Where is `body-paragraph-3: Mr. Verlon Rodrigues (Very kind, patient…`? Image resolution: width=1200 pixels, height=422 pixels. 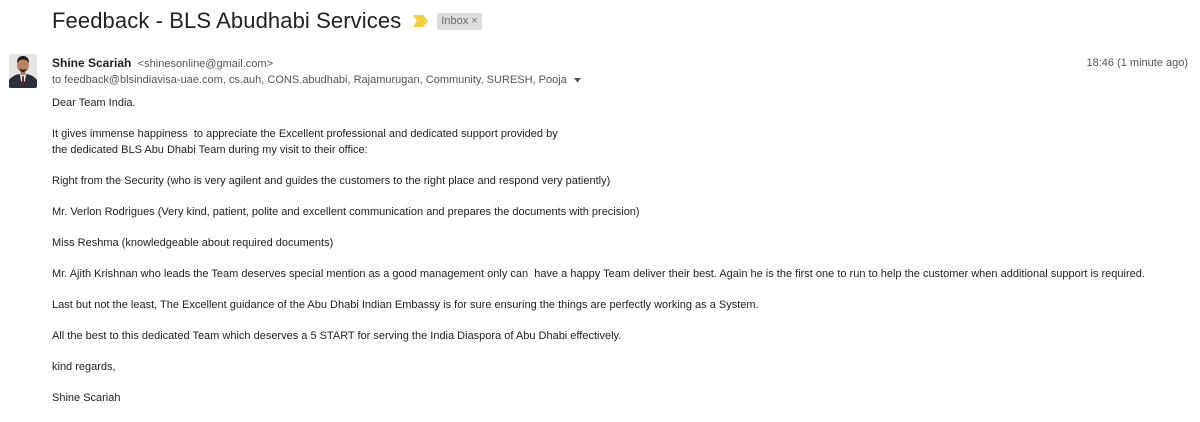 body-paragraph-3: Mr. Verlon Rodrigues (Very kind, patient… is located at coordinates (346, 211).